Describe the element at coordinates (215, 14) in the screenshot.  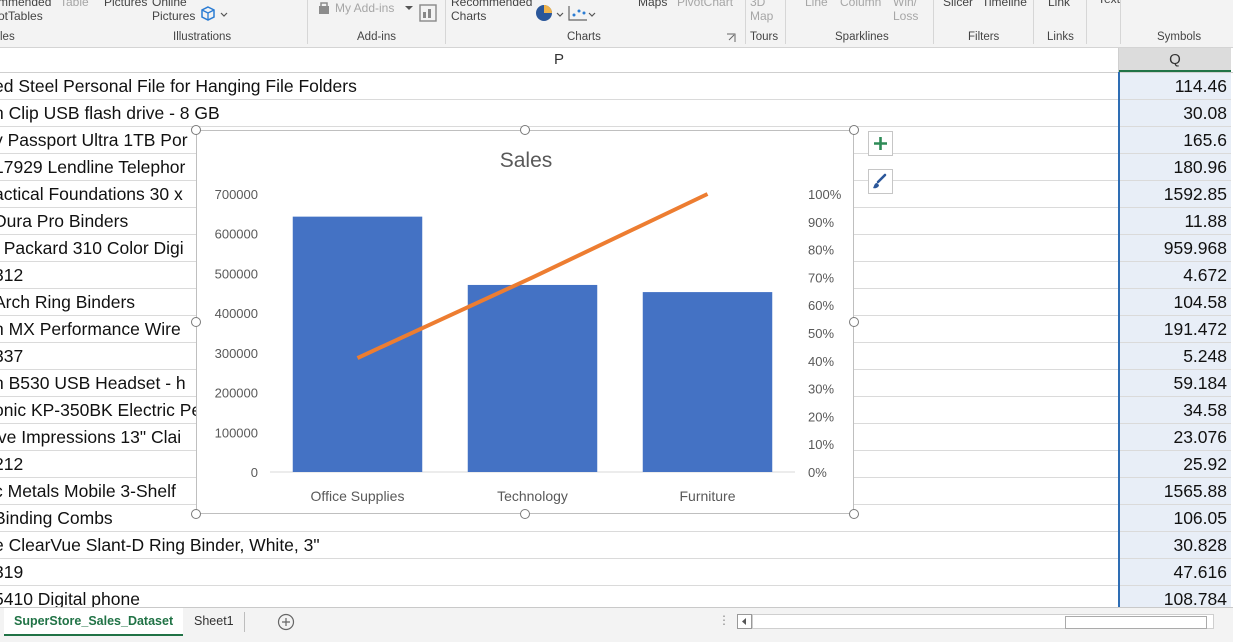
I see `3d-models-icon` at that location.